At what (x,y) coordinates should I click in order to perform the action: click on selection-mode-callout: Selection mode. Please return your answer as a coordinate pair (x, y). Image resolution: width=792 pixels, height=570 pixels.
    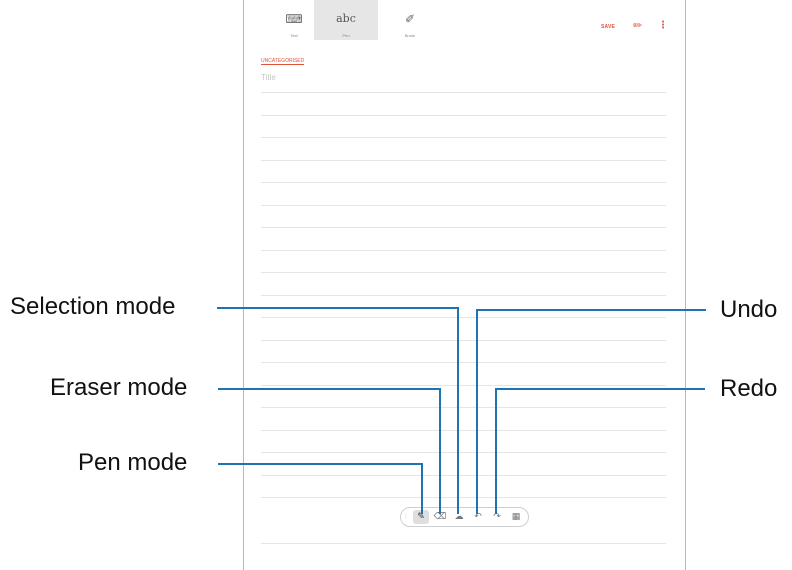
    Looking at the image, I should click on (93, 306).